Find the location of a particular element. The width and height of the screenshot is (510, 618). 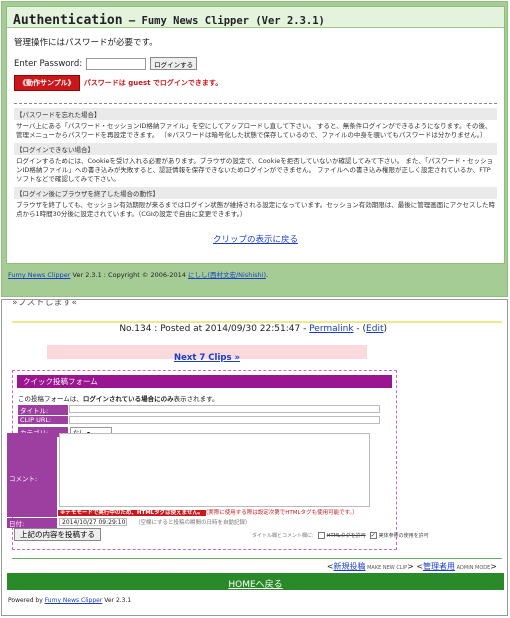

next-clips-link: Next 7 Clips » is located at coordinates (207, 358).